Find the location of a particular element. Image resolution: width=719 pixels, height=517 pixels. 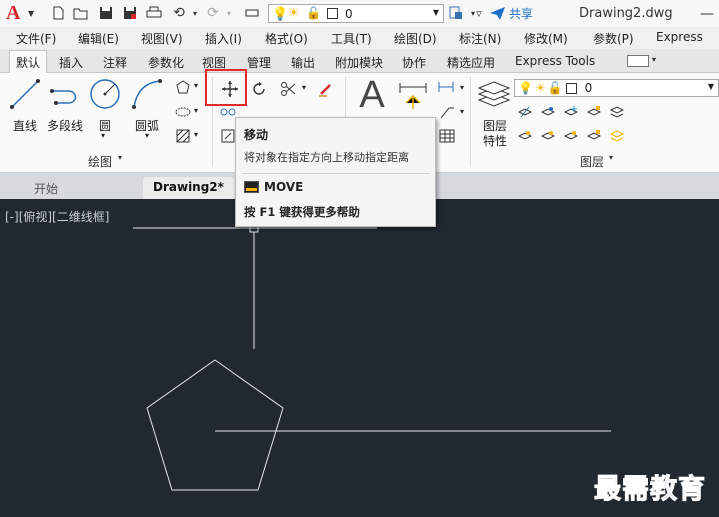

tab-featured-apps: 精选应用 is located at coordinates (471, 62).